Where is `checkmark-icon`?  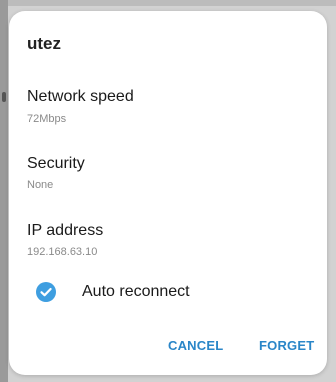
checkmark-icon is located at coordinates (46, 292).